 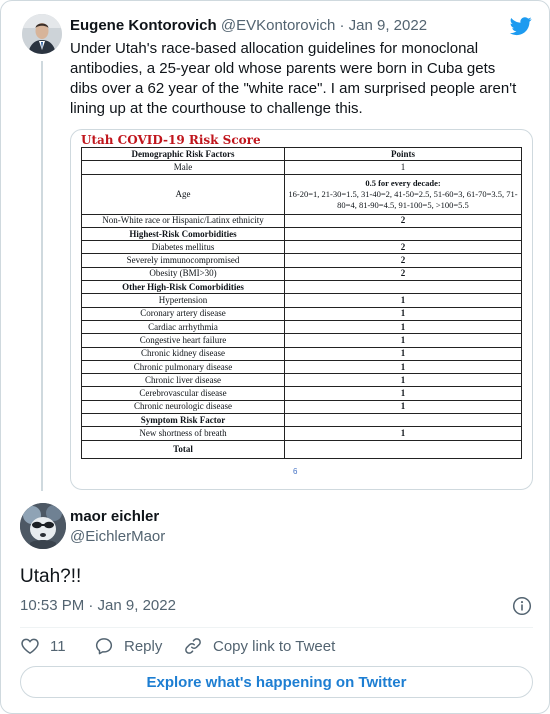 What do you see at coordinates (114, 517) in the screenshot?
I see `reply-author-name: maor eichler` at bounding box center [114, 517].